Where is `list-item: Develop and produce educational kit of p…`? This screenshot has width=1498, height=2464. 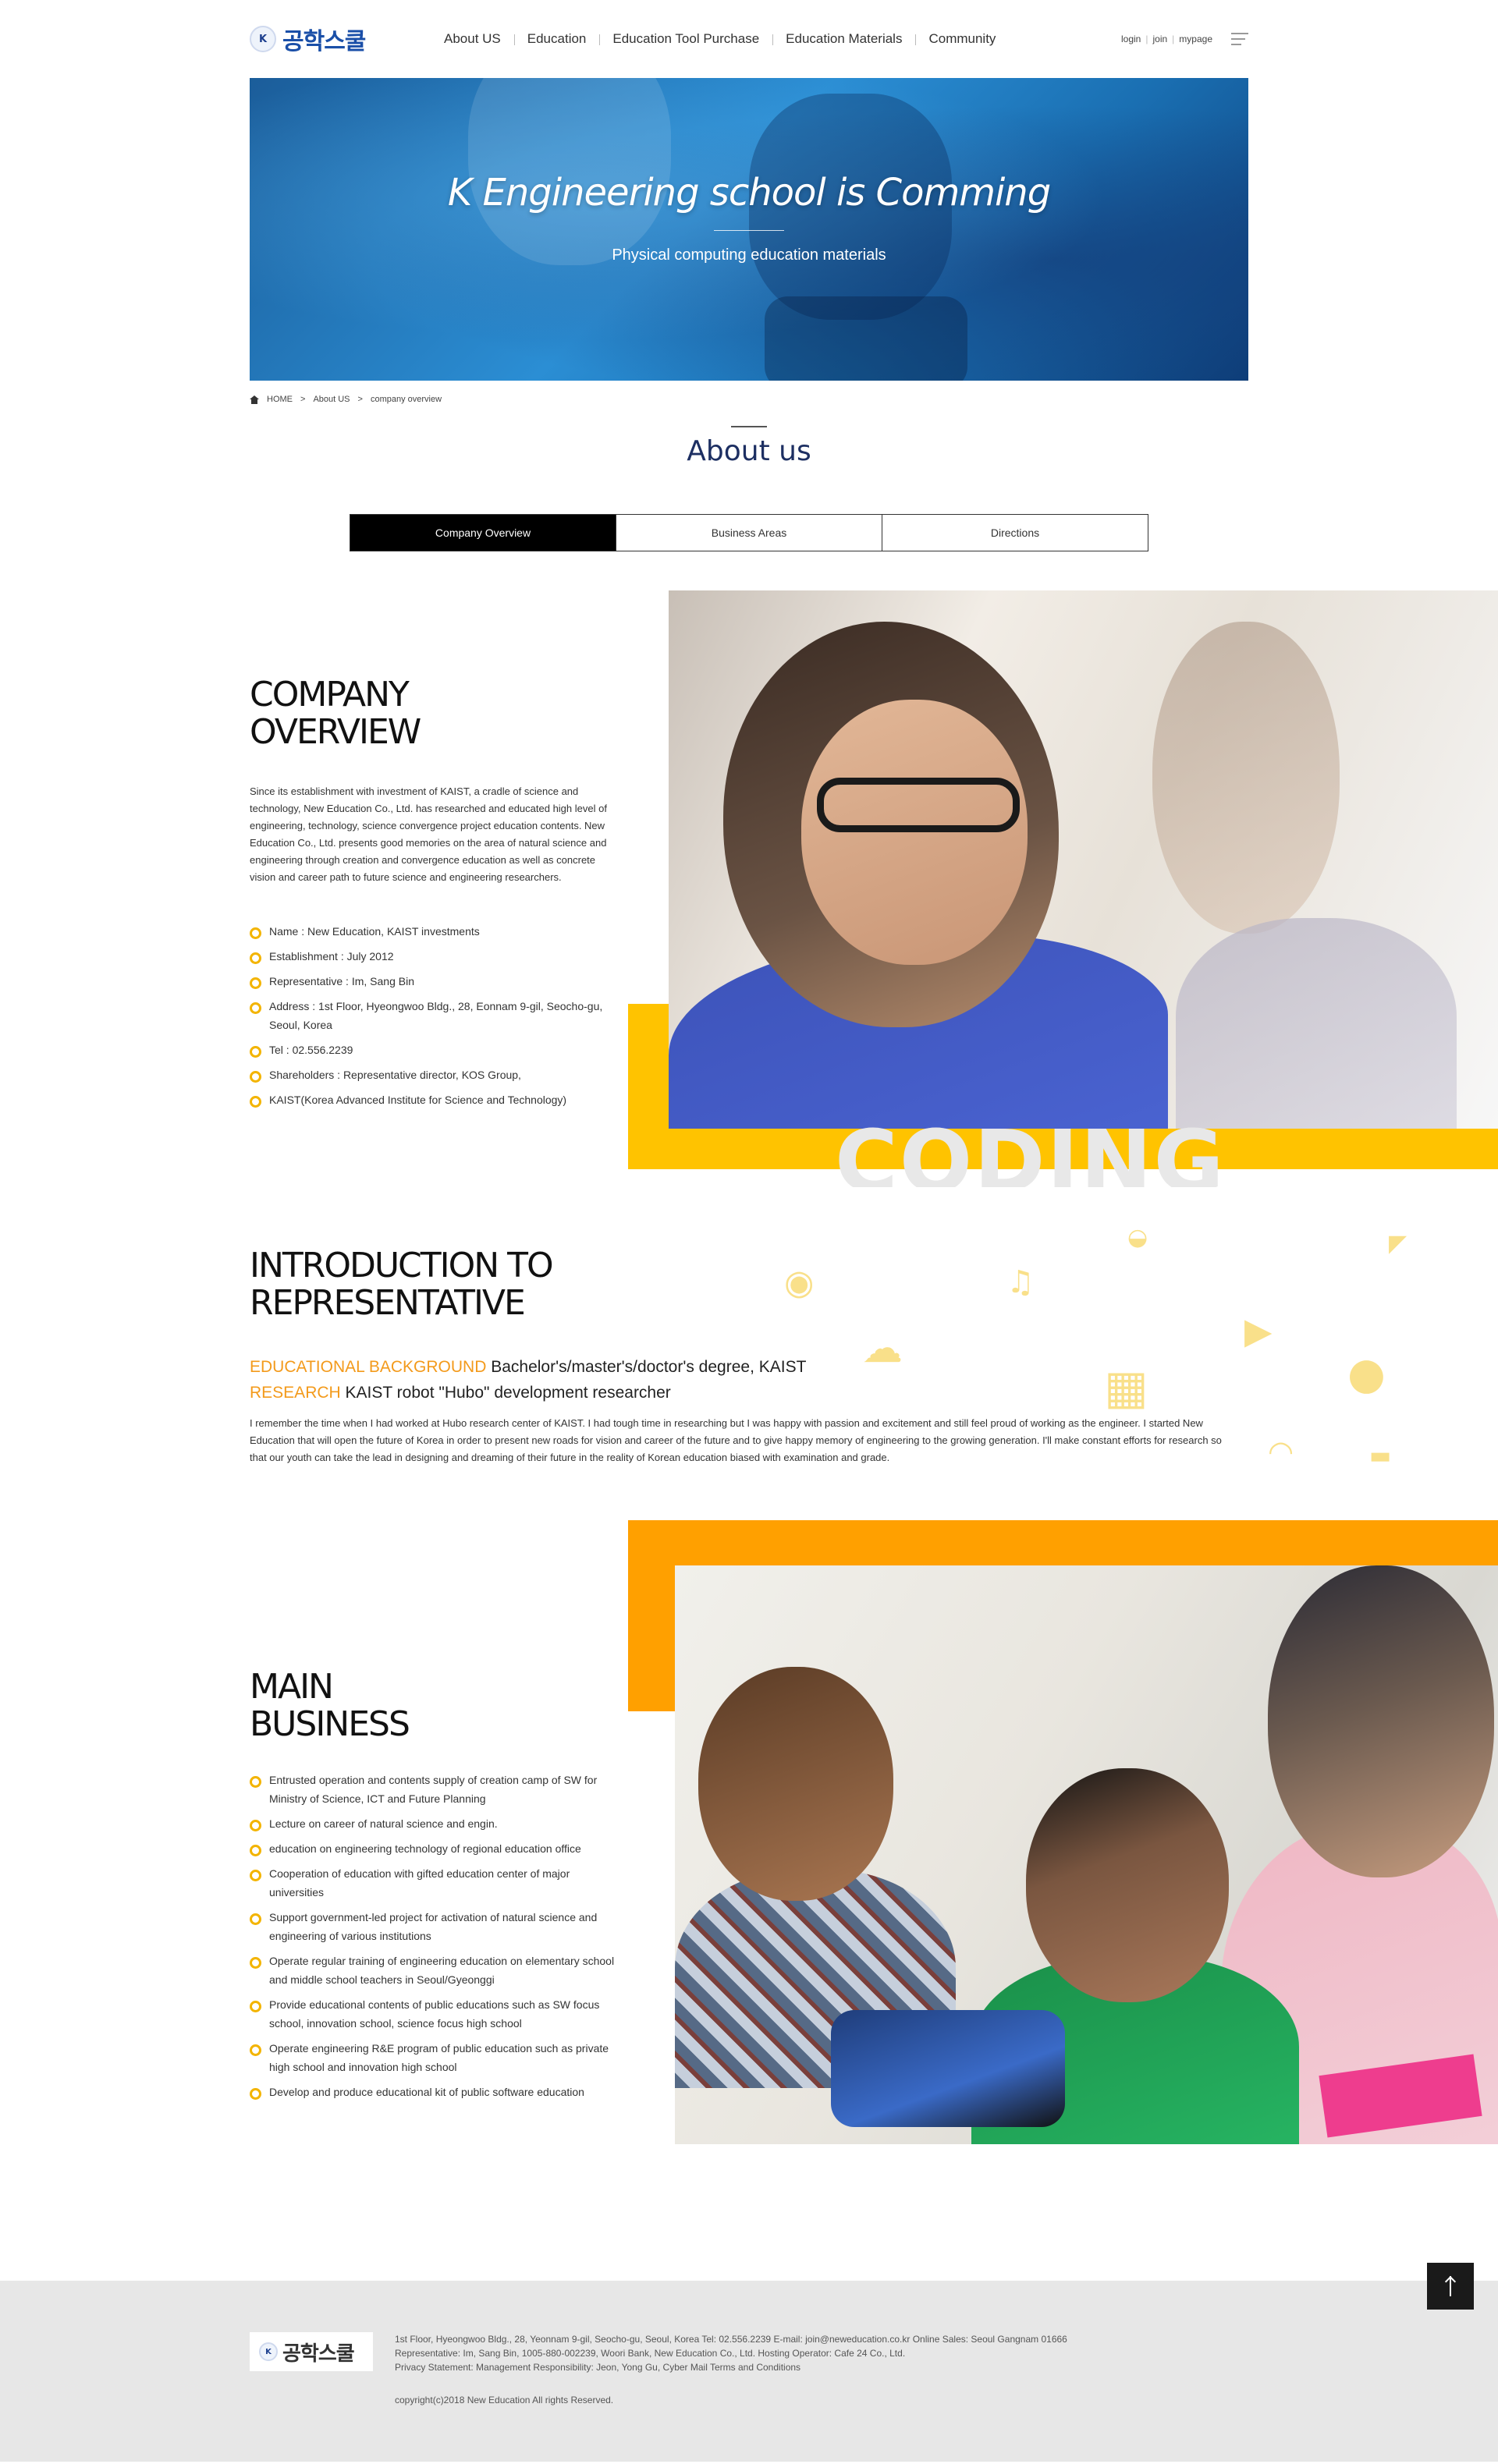 list-item: Develop and produce educational kit of p… is located at coordinates (435, 2092).